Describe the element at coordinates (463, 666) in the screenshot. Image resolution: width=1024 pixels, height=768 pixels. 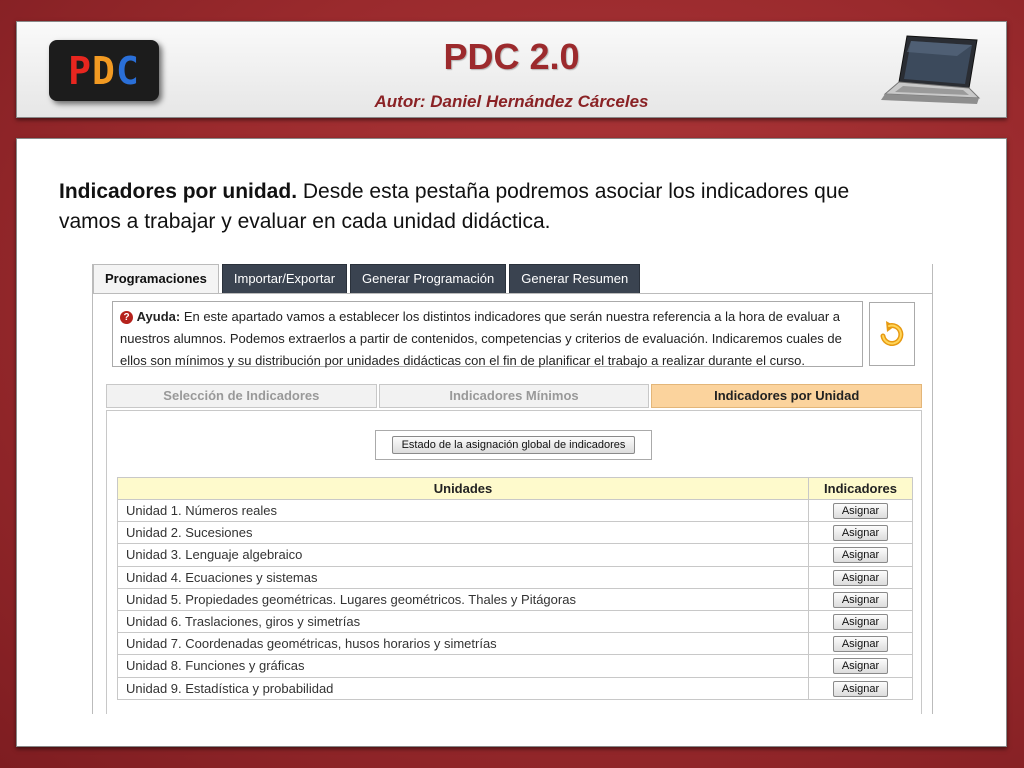
I see `unit-name: Unidad 8. Funciones y gráficas` at that location.